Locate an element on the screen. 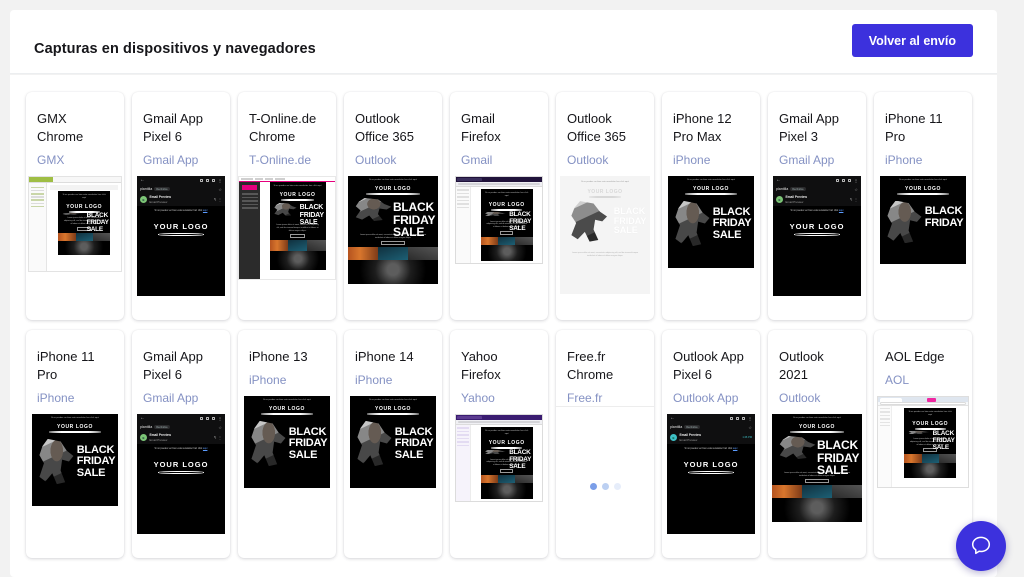 Image resolution: width=1024 pixels, height=577 pixels. screenshot-card: Free.fr Chrome Free.fr is located at coordinates (605, 444).